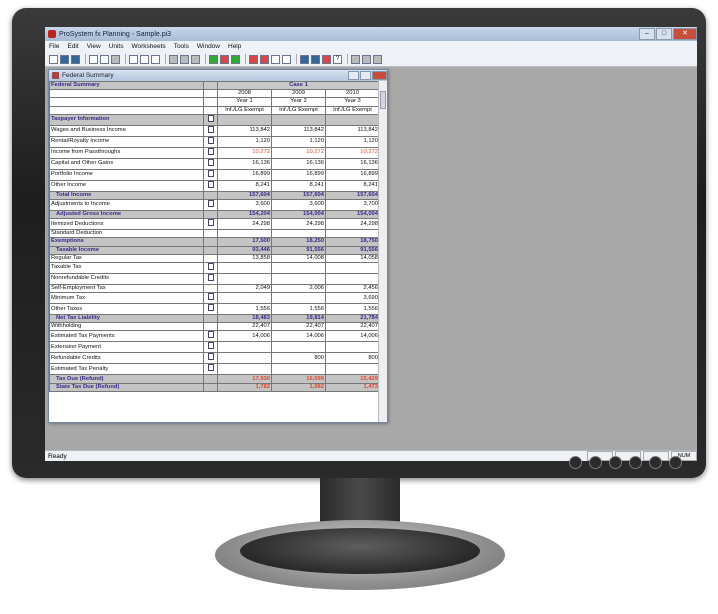 The width and height of the screenshot is (718, 614). I want to click on child-minimize-button, so click(353, 75).